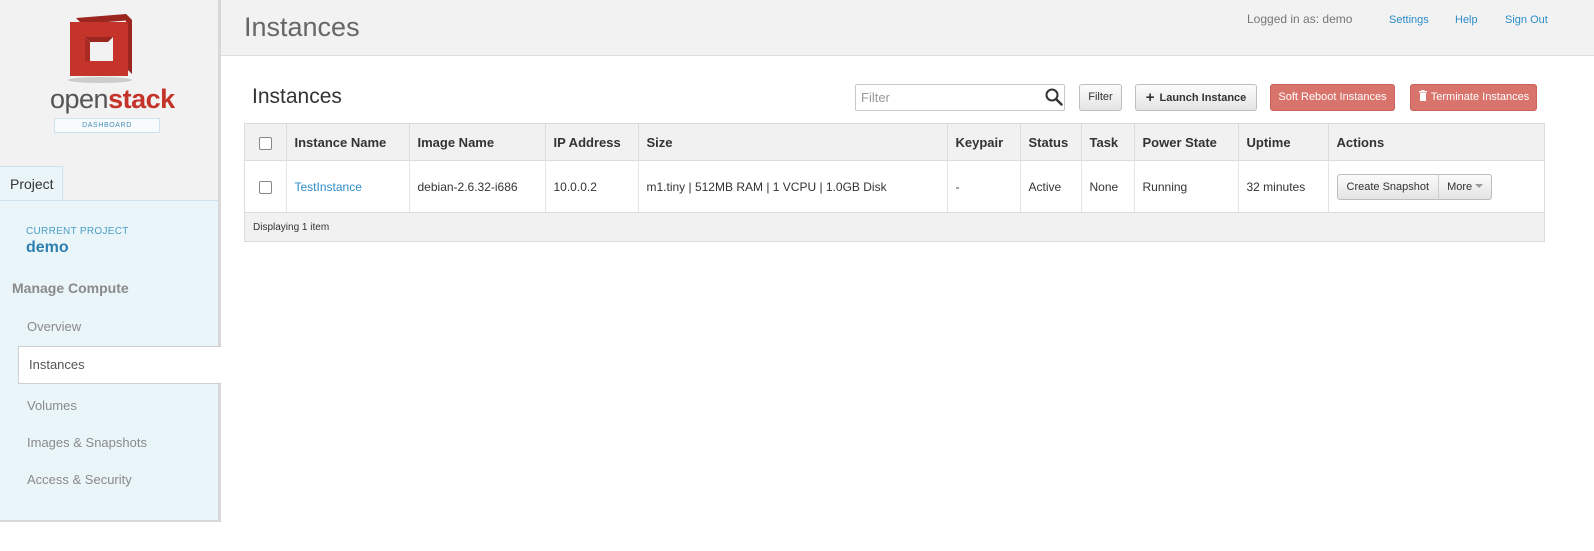 The image size is (1594, 551). What do you see at coordinates (302, 27) in the screenshot?
I see `page-title: Instances` at bounding box center [302, 27].